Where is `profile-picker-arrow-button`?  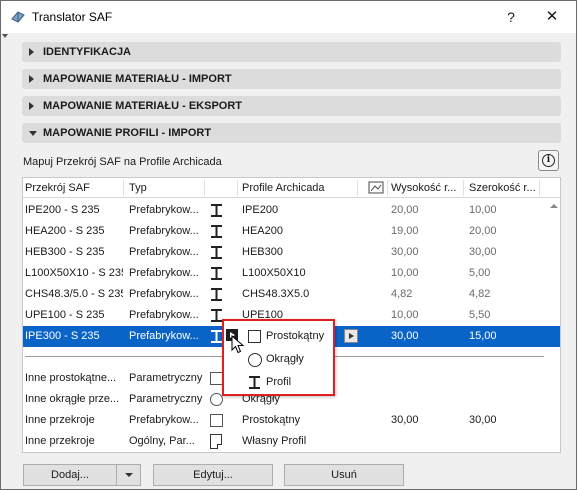
profile-picker-arrow-button is located at coordinates (351, 336).